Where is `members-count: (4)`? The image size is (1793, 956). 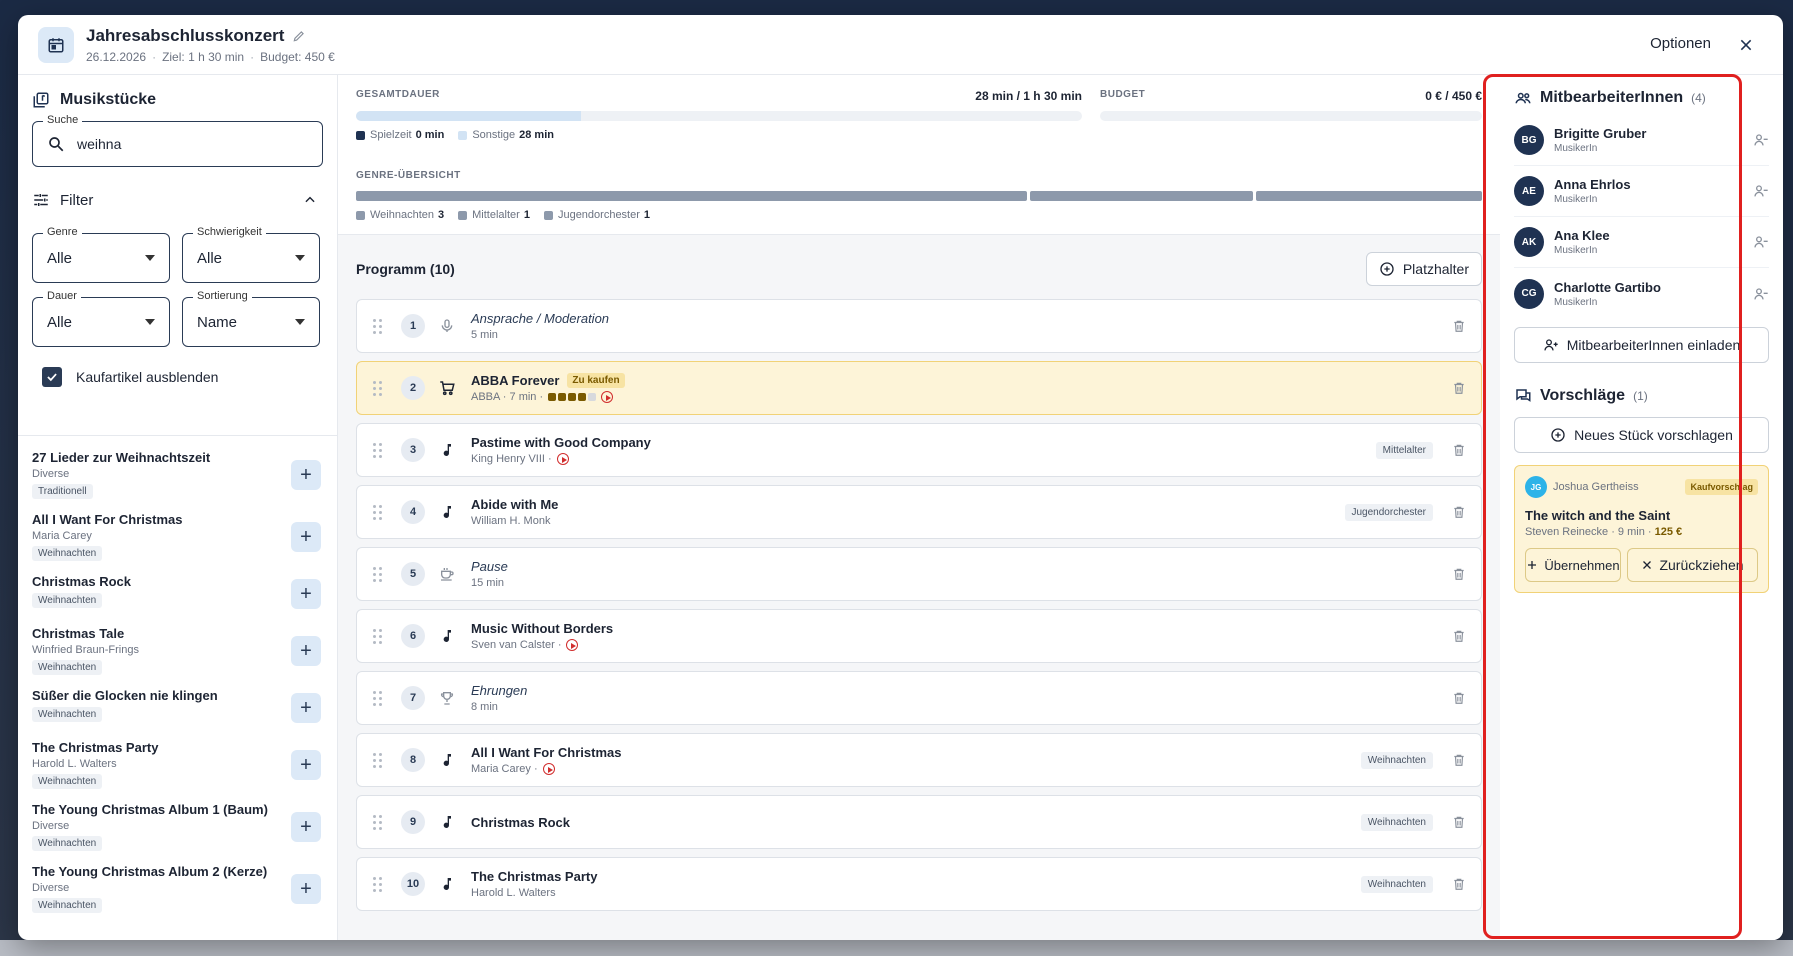
members-count: (4) is located at coordinates (1698, 98).